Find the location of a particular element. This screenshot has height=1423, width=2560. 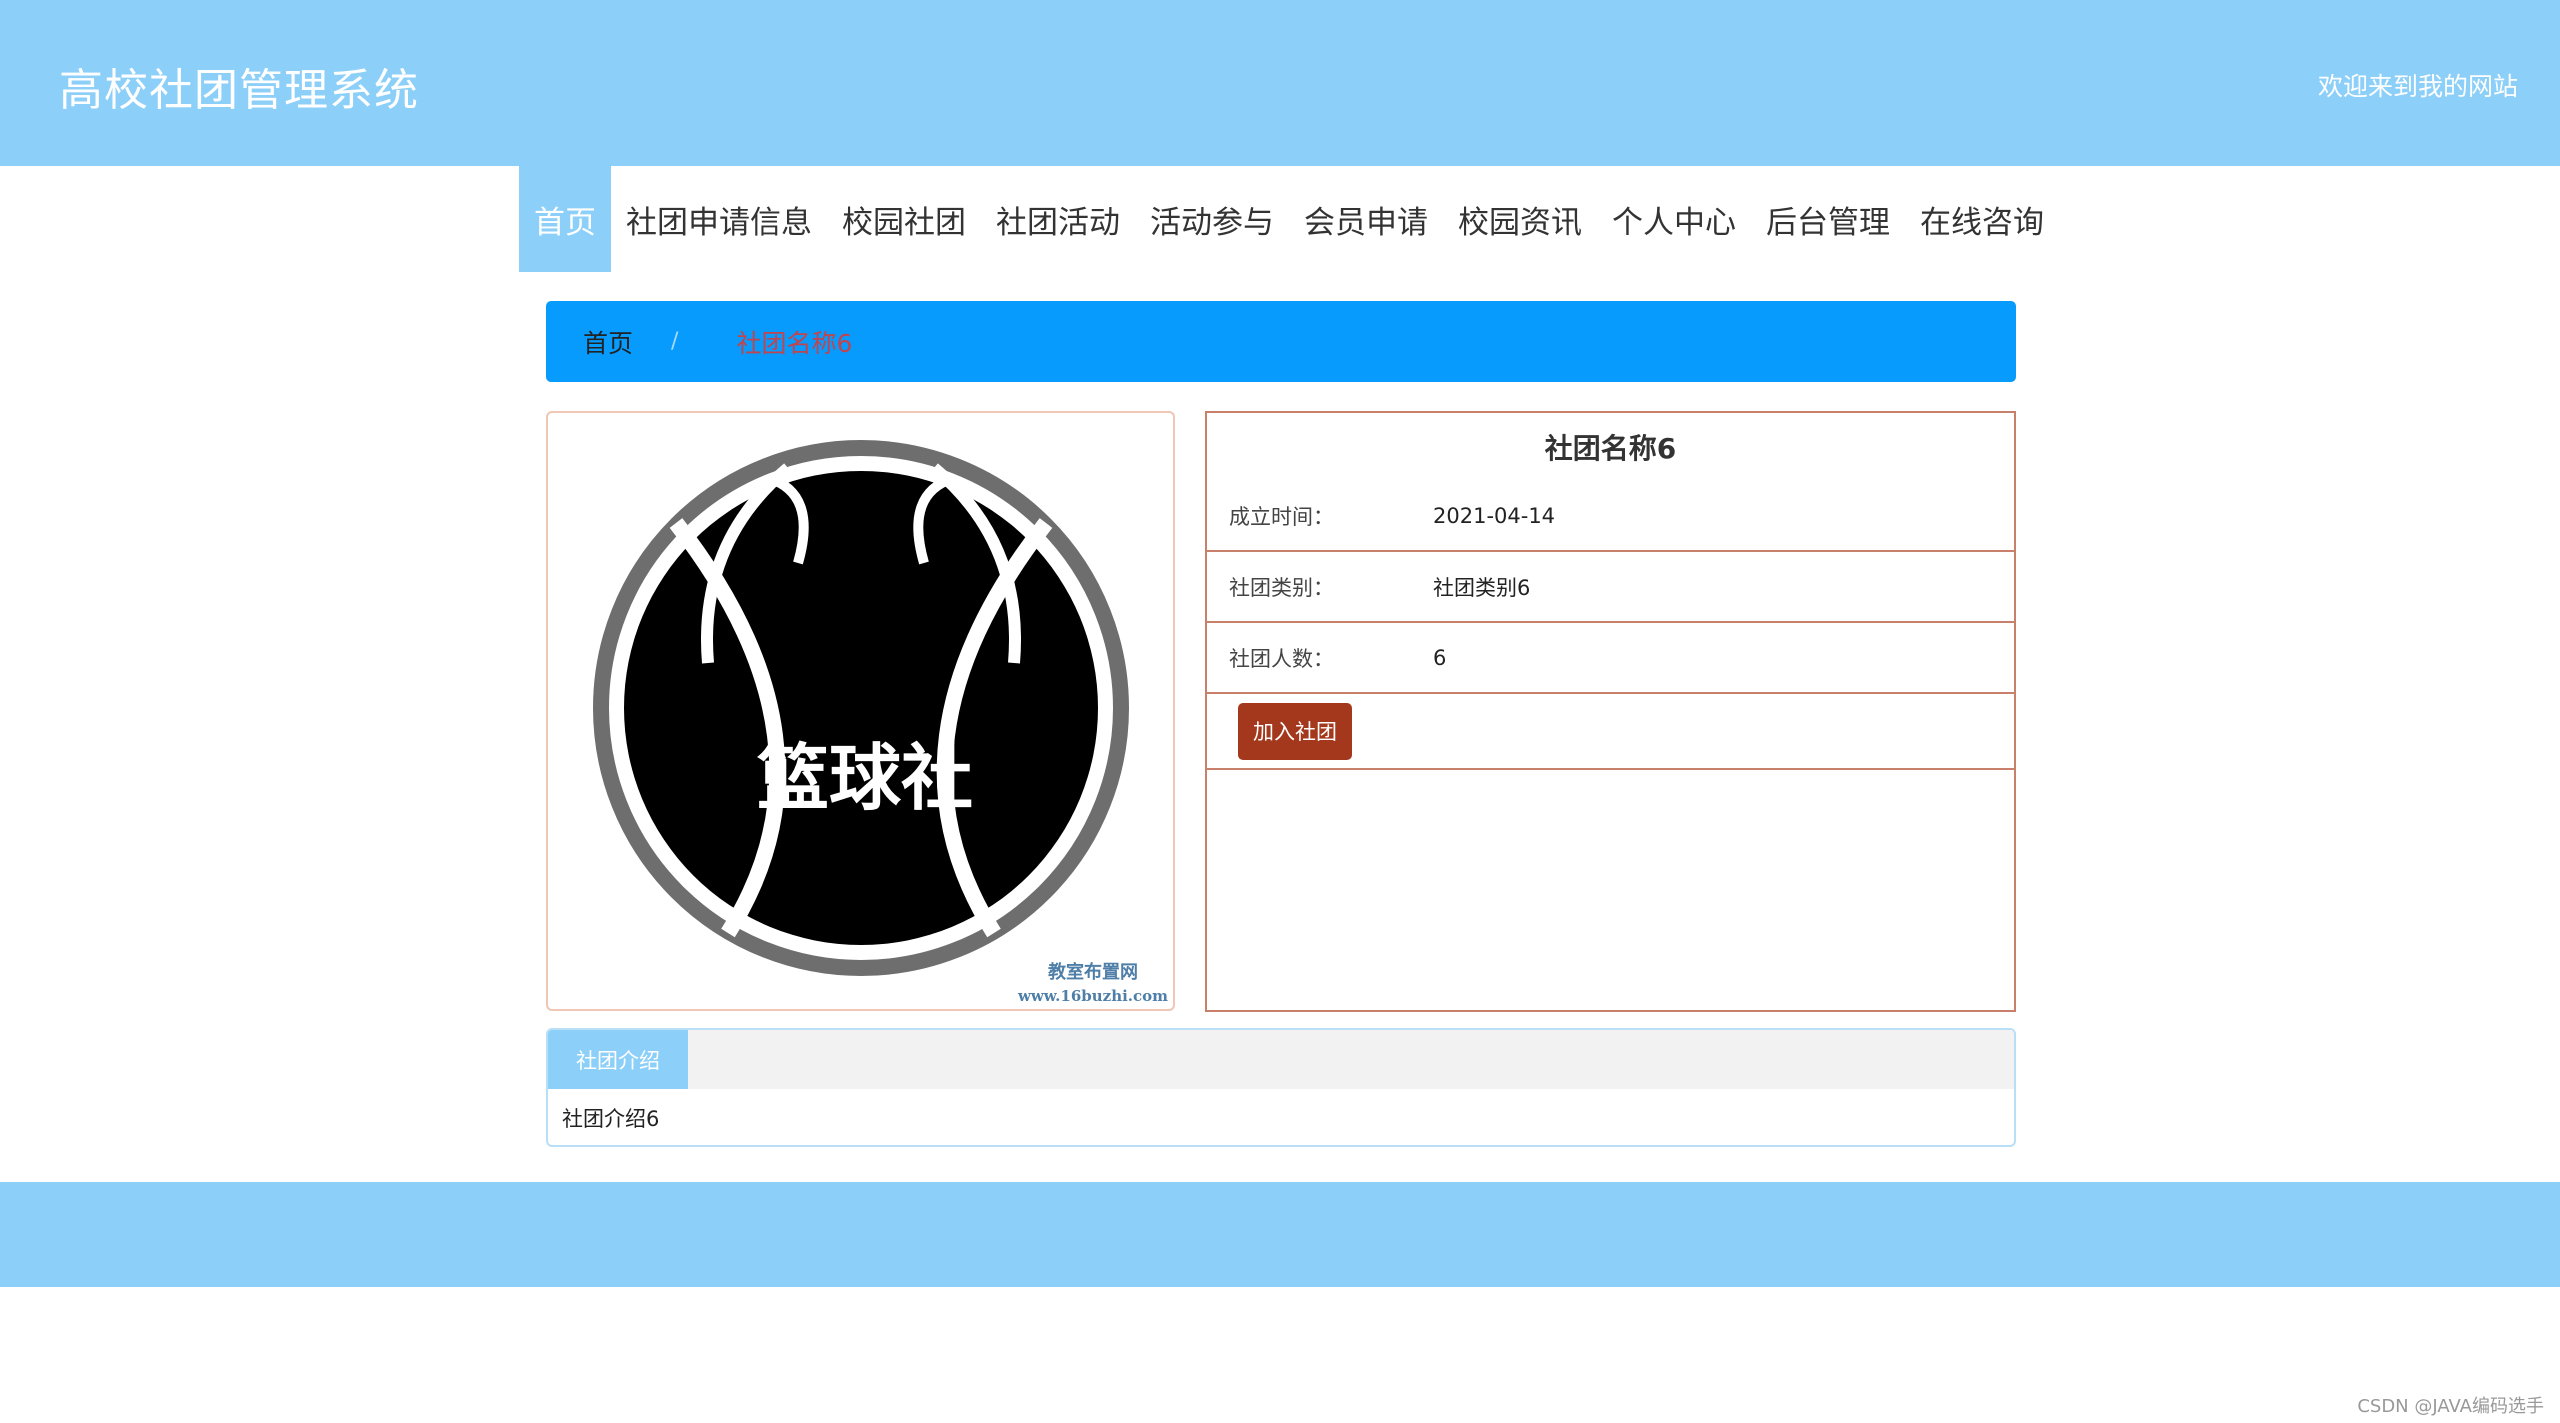

founded-value: 2021-04-14 is located at coordinates (1494, 515).